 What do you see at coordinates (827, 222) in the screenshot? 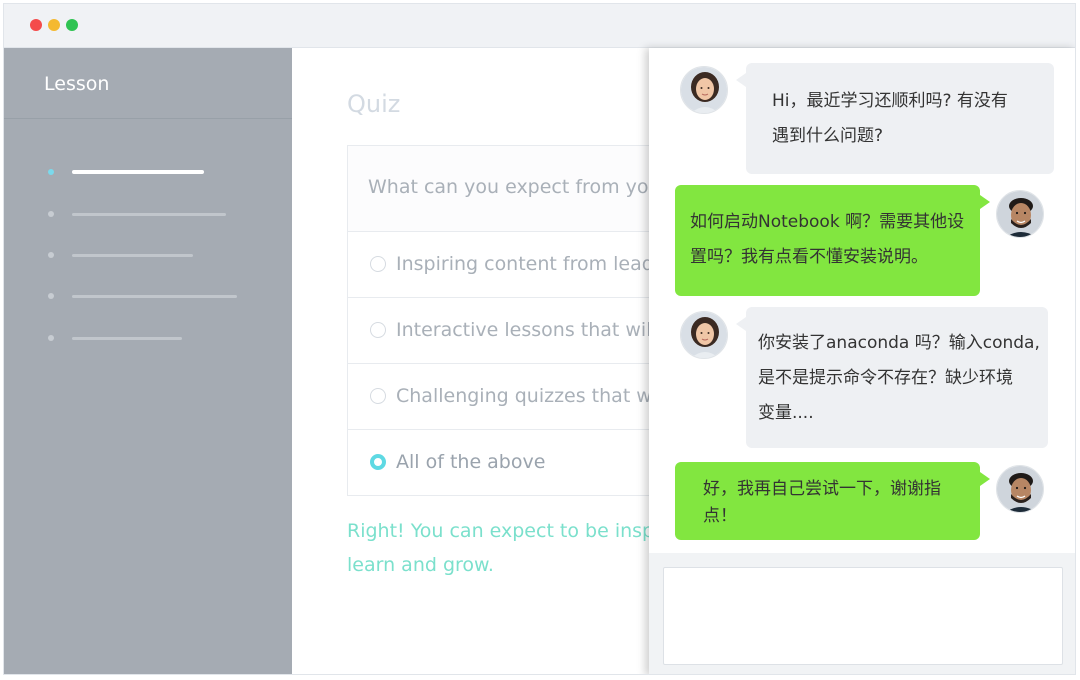
I see `message-text: 如何启动Notebook 啊？需要其他设` at bounding box center [827, 222].